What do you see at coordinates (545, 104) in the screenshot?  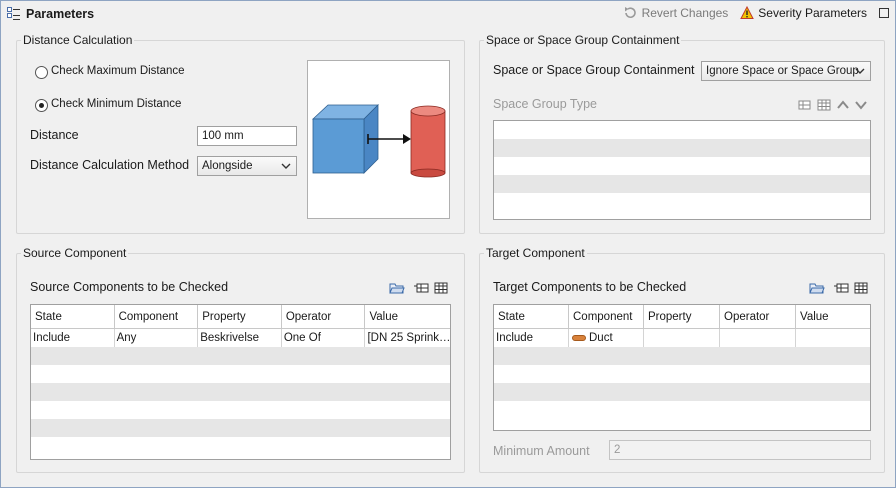 I see `space-group-type-label: Space Group Type` at bounding box center [545, 104].